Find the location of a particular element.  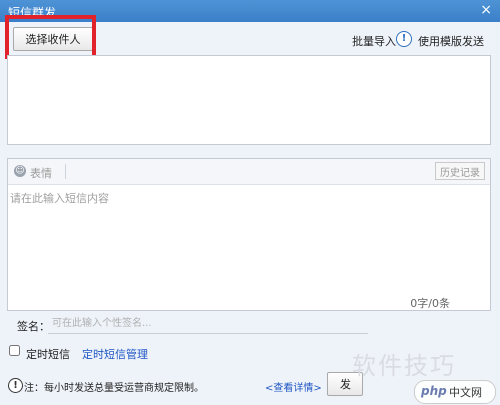

toolbar-divider is located at coordinates (65, 171).